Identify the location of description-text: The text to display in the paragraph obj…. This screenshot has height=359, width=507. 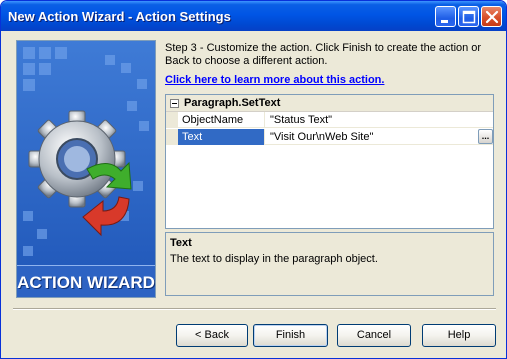
(274, 259).